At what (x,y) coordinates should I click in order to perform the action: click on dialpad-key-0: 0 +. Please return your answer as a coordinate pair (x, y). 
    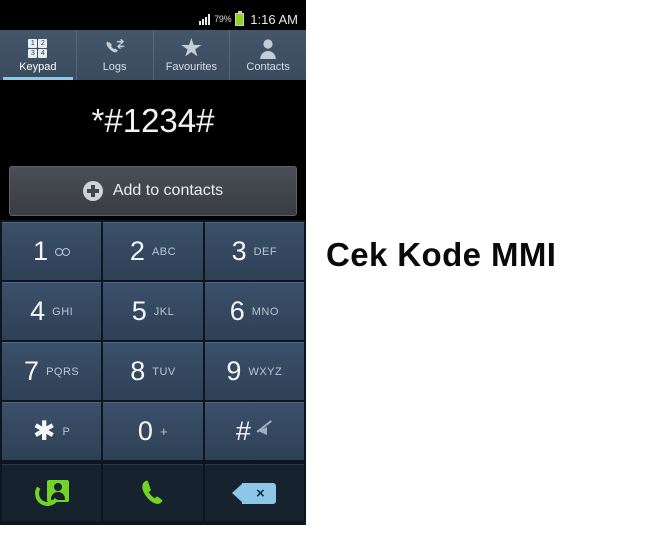
    Looking at the image, I should click on (153, 431).